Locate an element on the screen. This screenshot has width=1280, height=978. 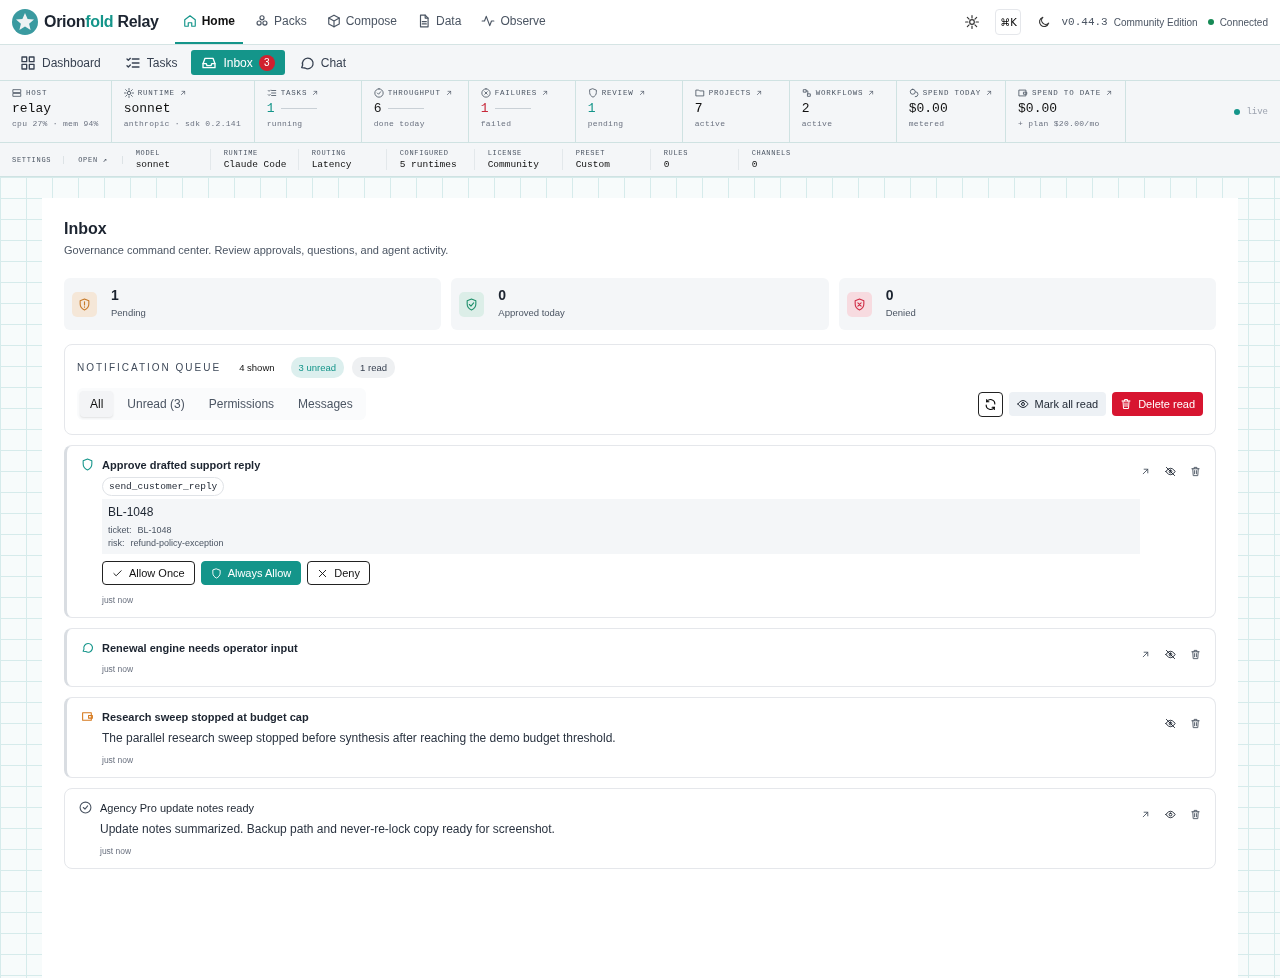
moon-icon is located at coordinates (1044, 22).